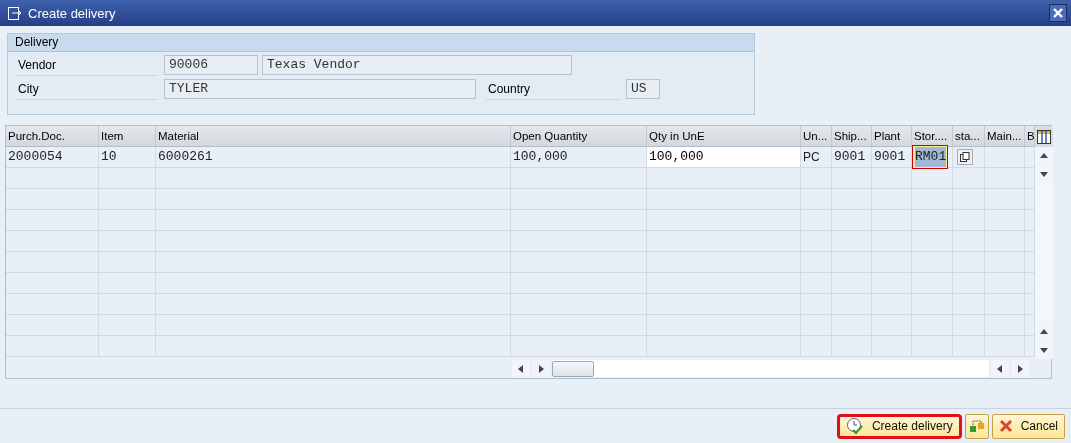 The image size is (1071, 443). Describe the element at coordinates (87, 89) in the screenshot. I see `field-label: City` at that location.